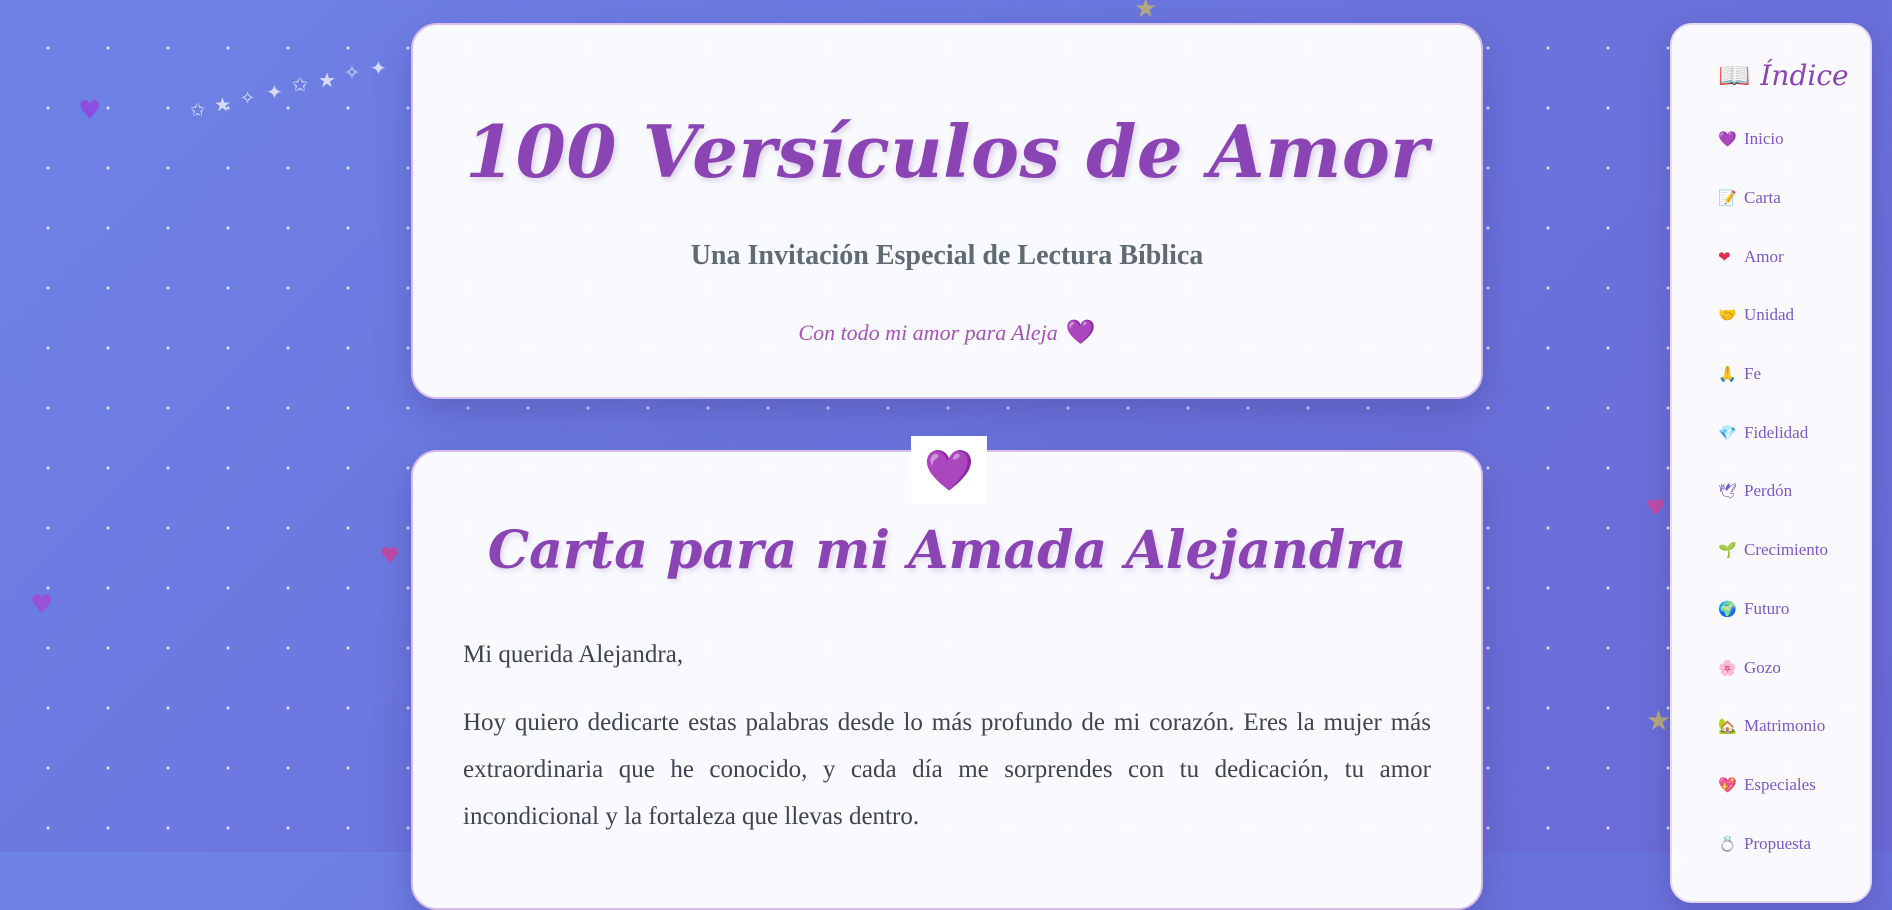  I want to click on page-title: 100 Versículos de Amor, so click(947, 151).